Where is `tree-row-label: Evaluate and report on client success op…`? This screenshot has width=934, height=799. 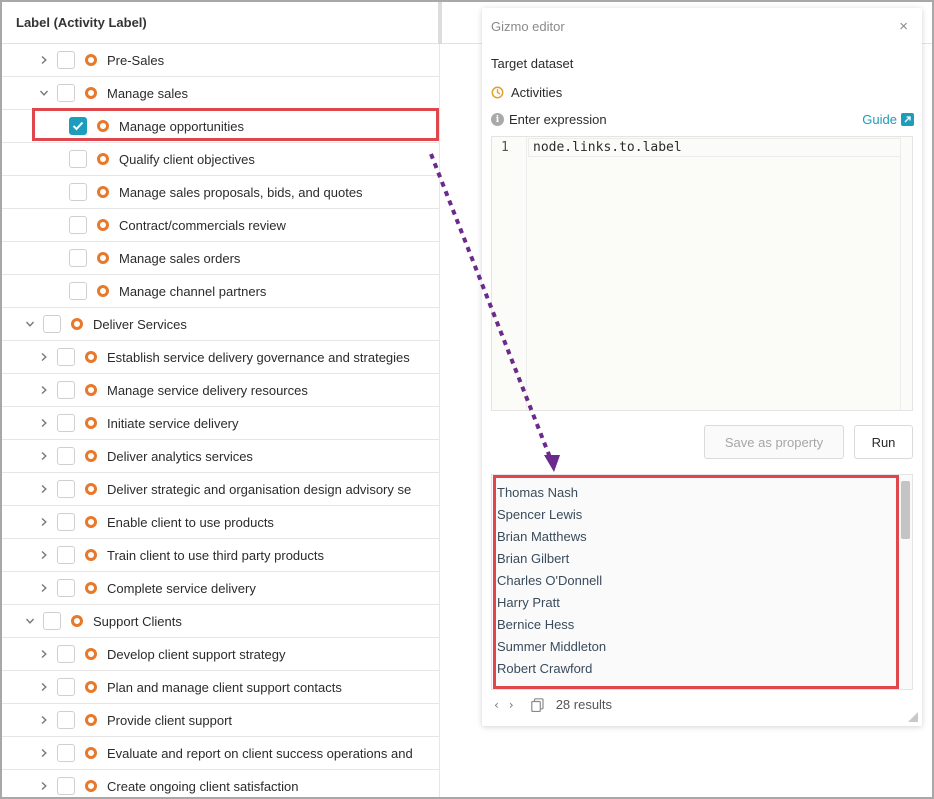 tree-row-label: Evaluate and report on client success op… is located at coordinates (260, 753).